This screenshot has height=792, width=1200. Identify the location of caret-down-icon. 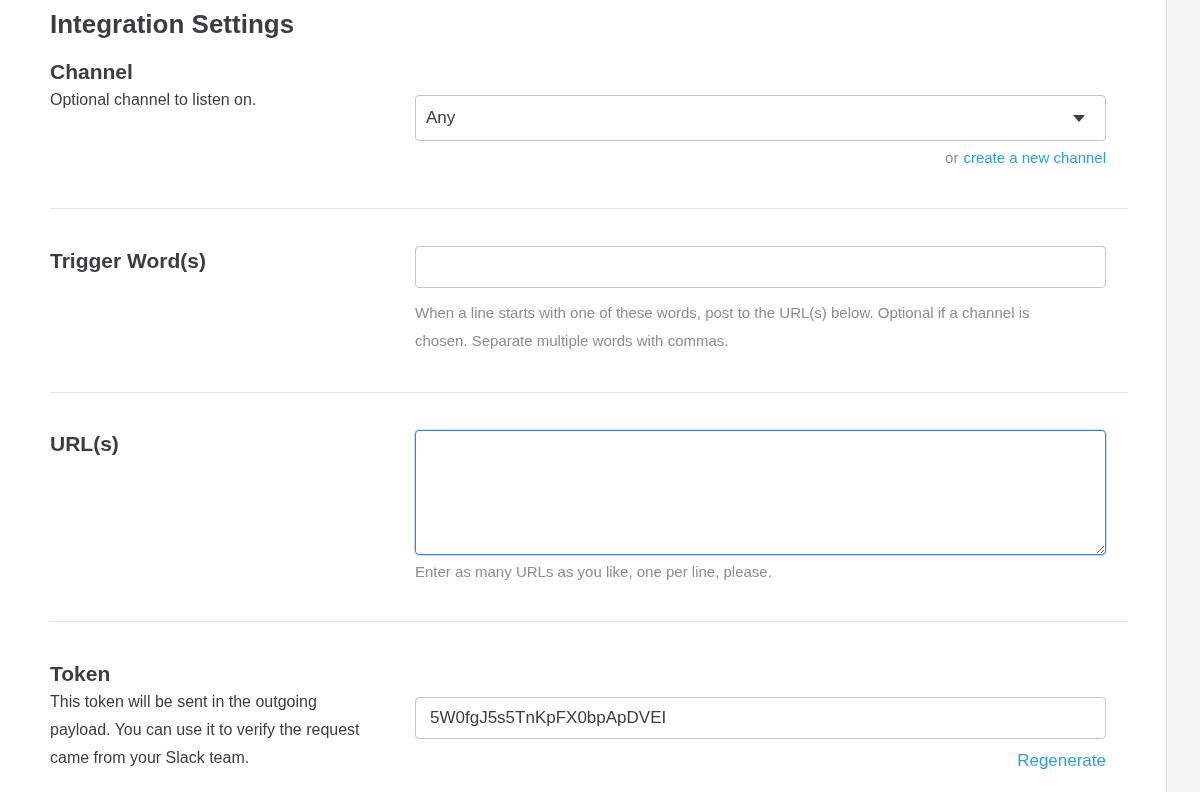
(1079, 118).